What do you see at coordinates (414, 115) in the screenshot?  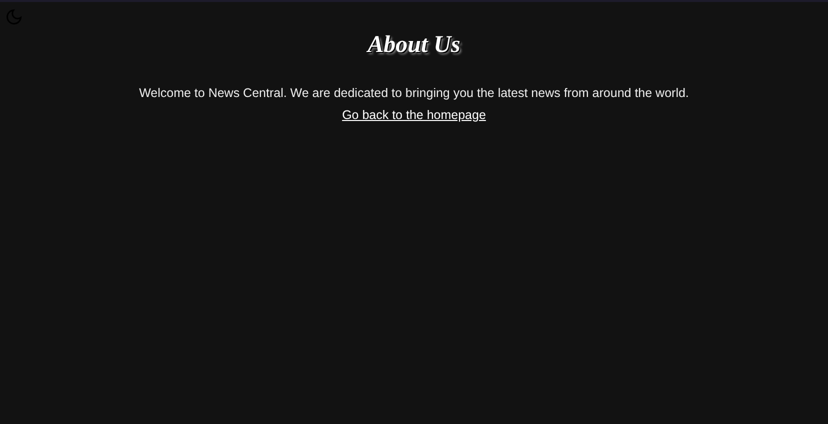 I see `homepage-link: Go back to the homepage` at bounding box center [414, 115].